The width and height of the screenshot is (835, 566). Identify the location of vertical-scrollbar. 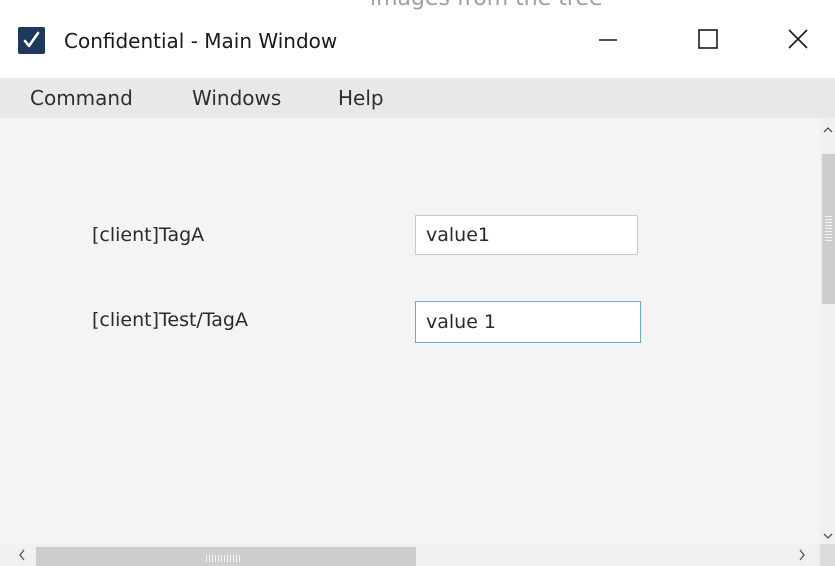
(827, 331).